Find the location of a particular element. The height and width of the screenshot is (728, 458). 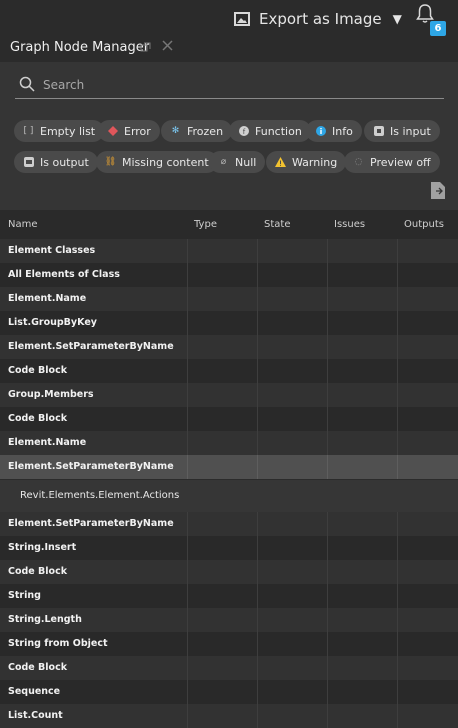

chevron-down-icon: ▼ is located at coordinates (397, 19).